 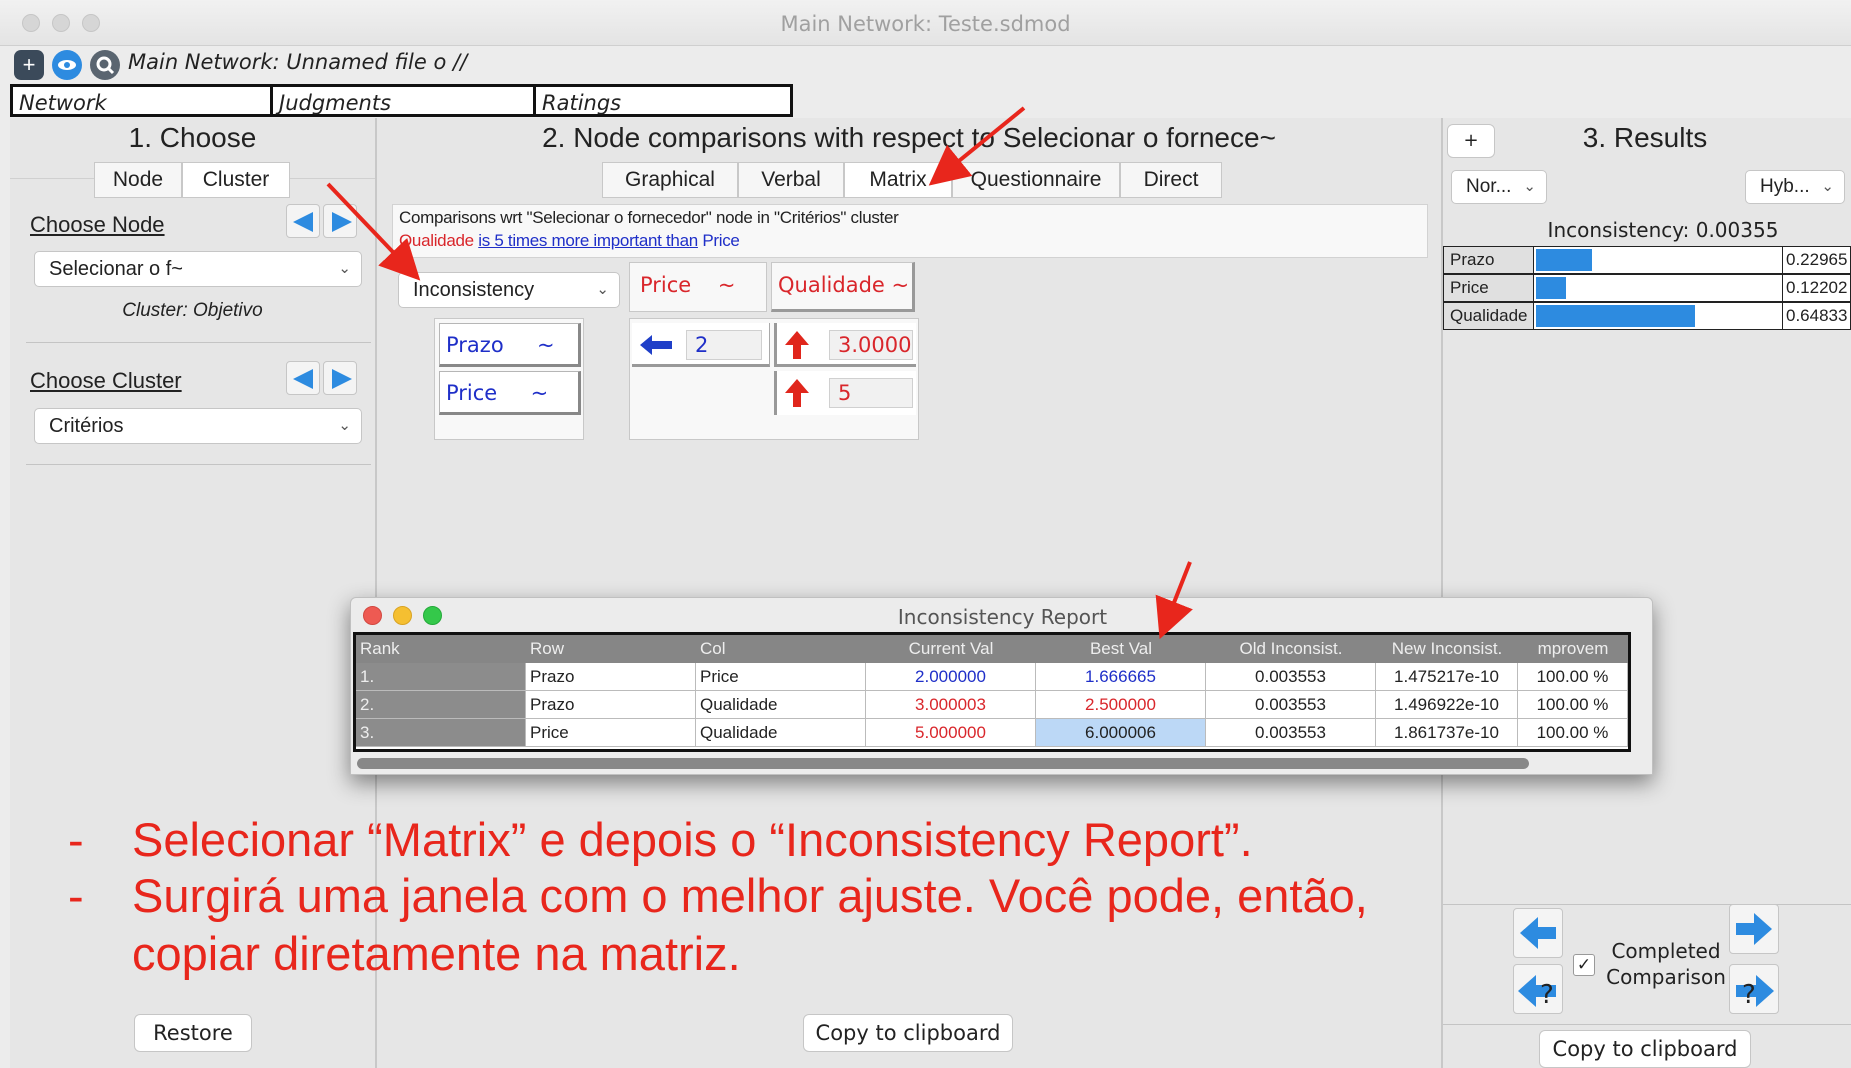 What do you see at coordinates (977, 146) in the screenshot?
I see `arrow-to-matrix-tab` at bounding box center [977, 146].